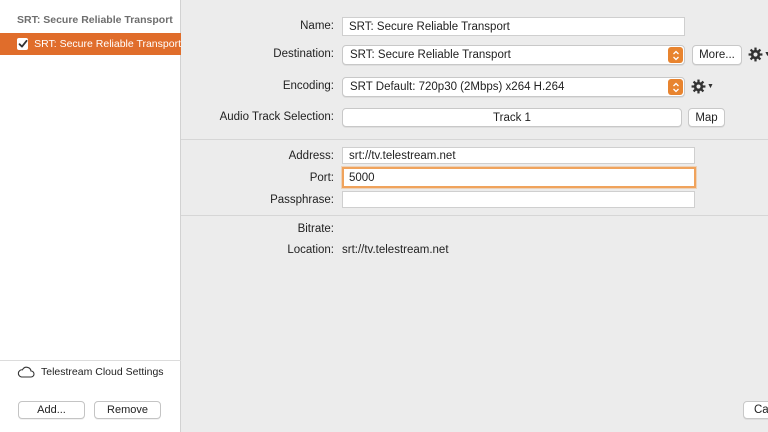 This screenshot has width=768, height=432. Describe the element at coordinates (519, 177) in the screenshot. I see `port-field: 5000` at that location.